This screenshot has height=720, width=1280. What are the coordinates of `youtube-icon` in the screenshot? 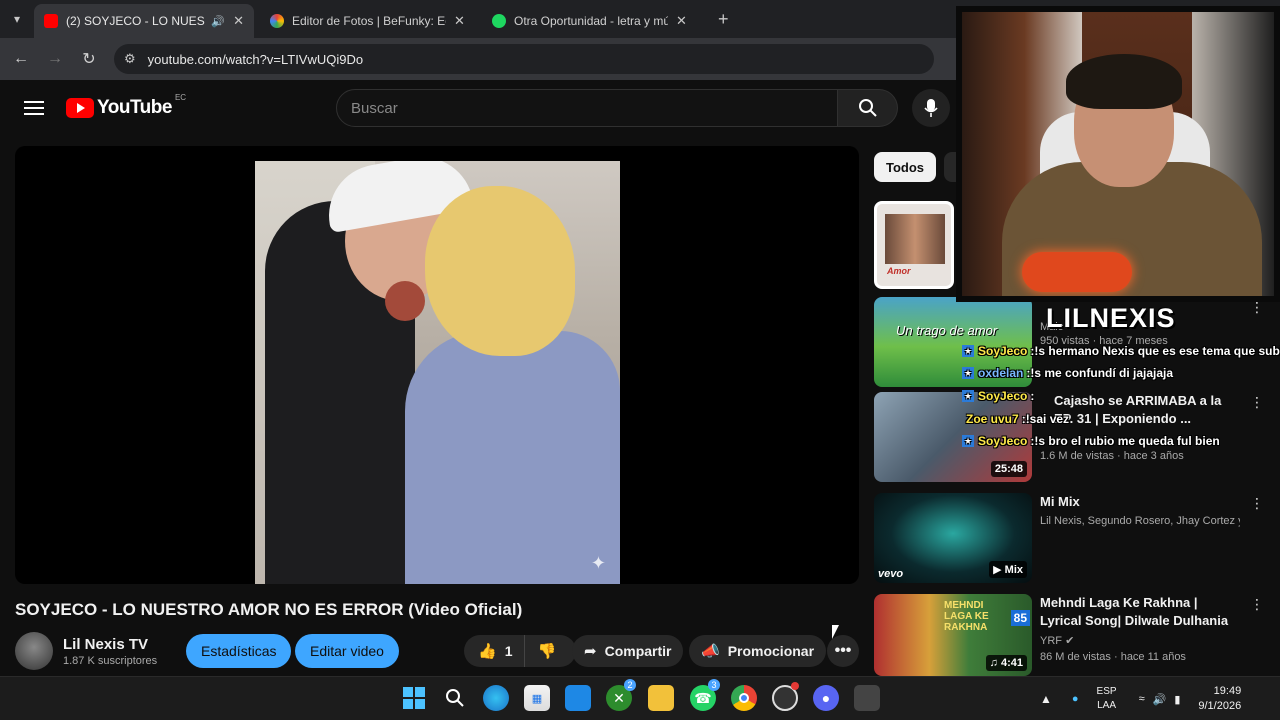 It's located at (51, 21).